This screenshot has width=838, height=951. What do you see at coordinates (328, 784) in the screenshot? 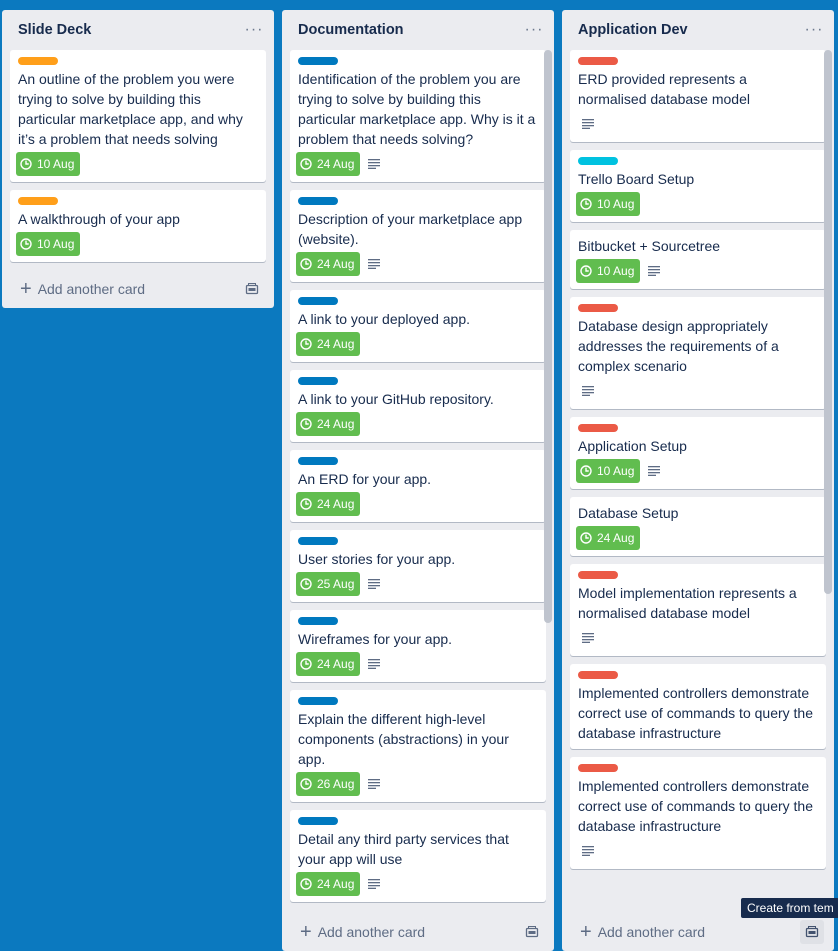
I see `due-date-badge: 26 Aug` at bounding box center [328, 784].